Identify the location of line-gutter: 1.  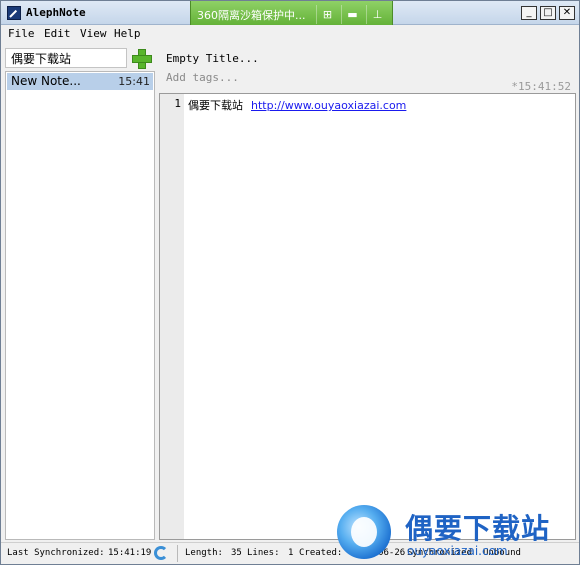
(172, 316).